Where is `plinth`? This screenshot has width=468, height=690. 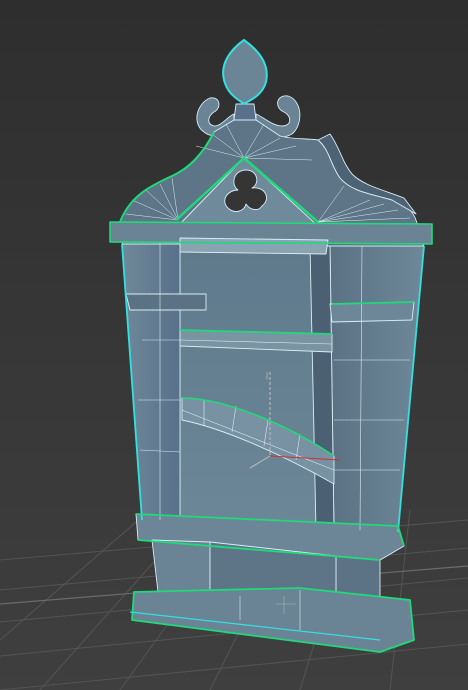
plinth is located at coordinates (273, 620).